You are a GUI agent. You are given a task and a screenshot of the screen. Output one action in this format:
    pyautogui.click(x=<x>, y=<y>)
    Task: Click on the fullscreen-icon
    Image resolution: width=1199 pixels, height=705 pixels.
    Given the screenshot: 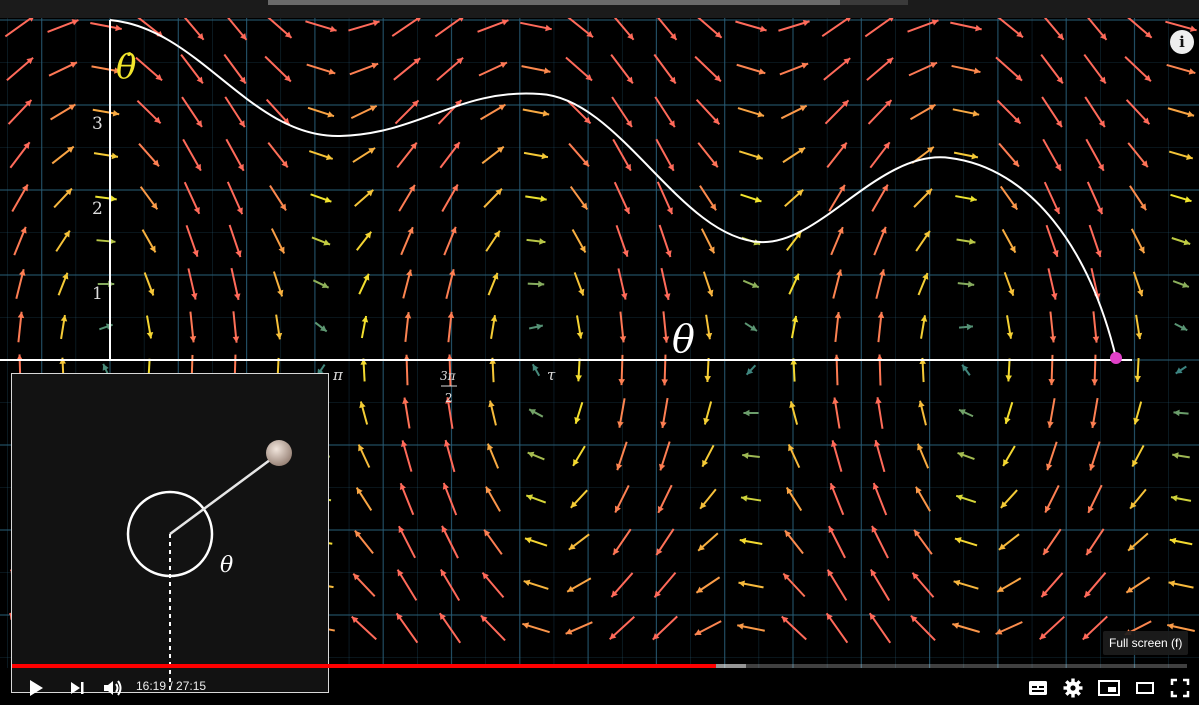 What is the action you would take?
    pyautogui.click(x=1180, y=687)
    